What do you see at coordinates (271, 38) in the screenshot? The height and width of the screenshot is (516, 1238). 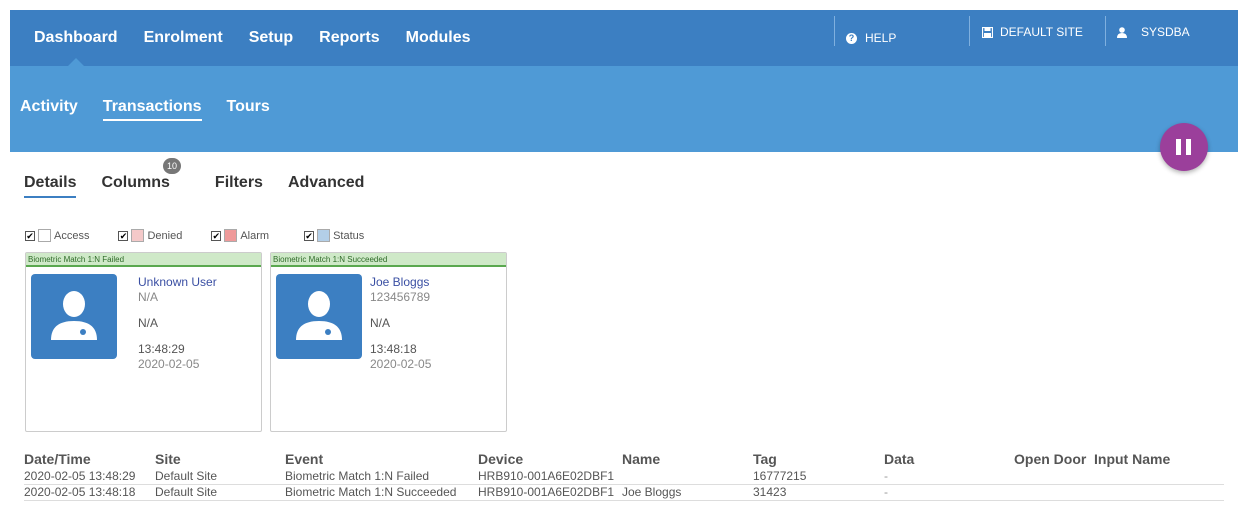 I see `nav-setup: Setup` at bounding box center [271, 38].